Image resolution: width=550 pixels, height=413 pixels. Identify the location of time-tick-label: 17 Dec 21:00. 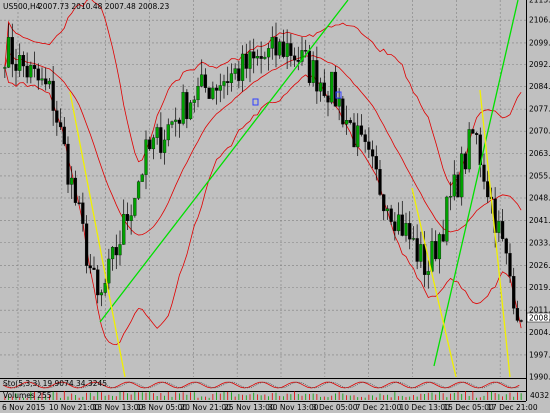
(512, 407).